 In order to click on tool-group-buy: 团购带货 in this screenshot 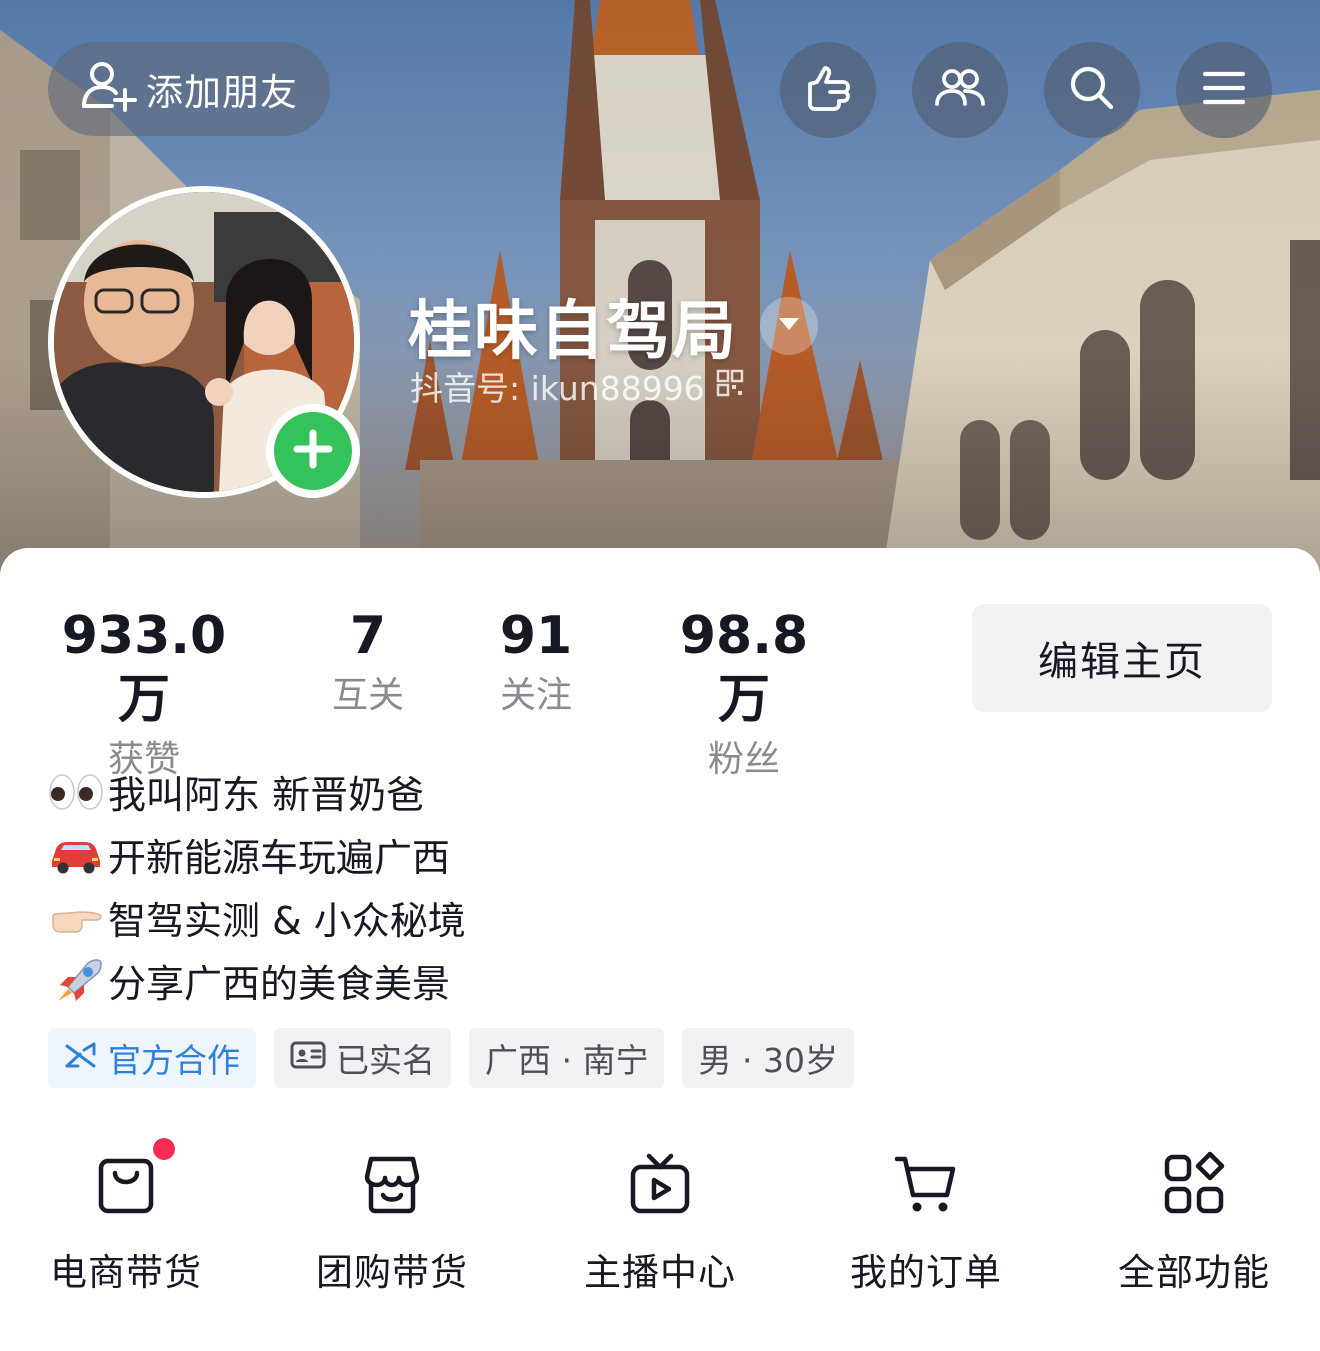, I will do `click(392, 1220)`.